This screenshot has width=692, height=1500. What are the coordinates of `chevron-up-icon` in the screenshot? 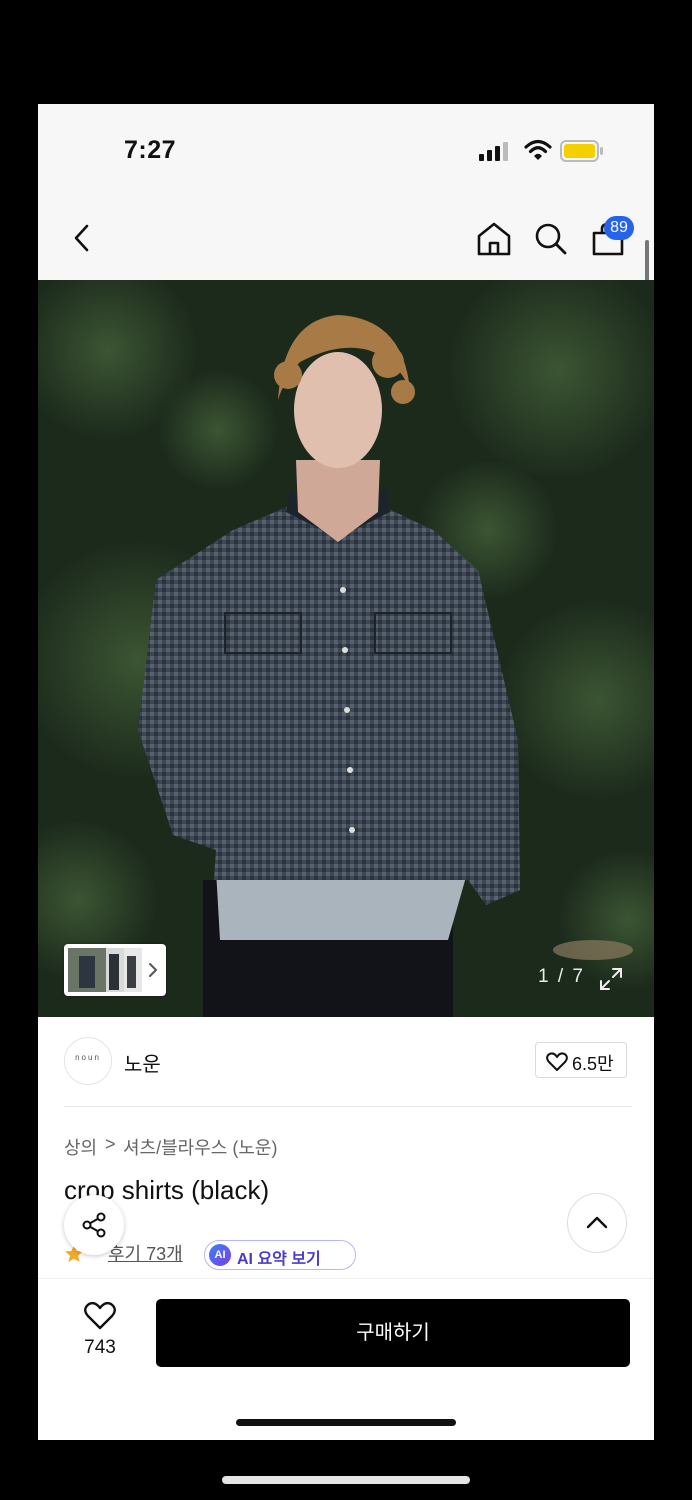 It's located at (597, 1222).